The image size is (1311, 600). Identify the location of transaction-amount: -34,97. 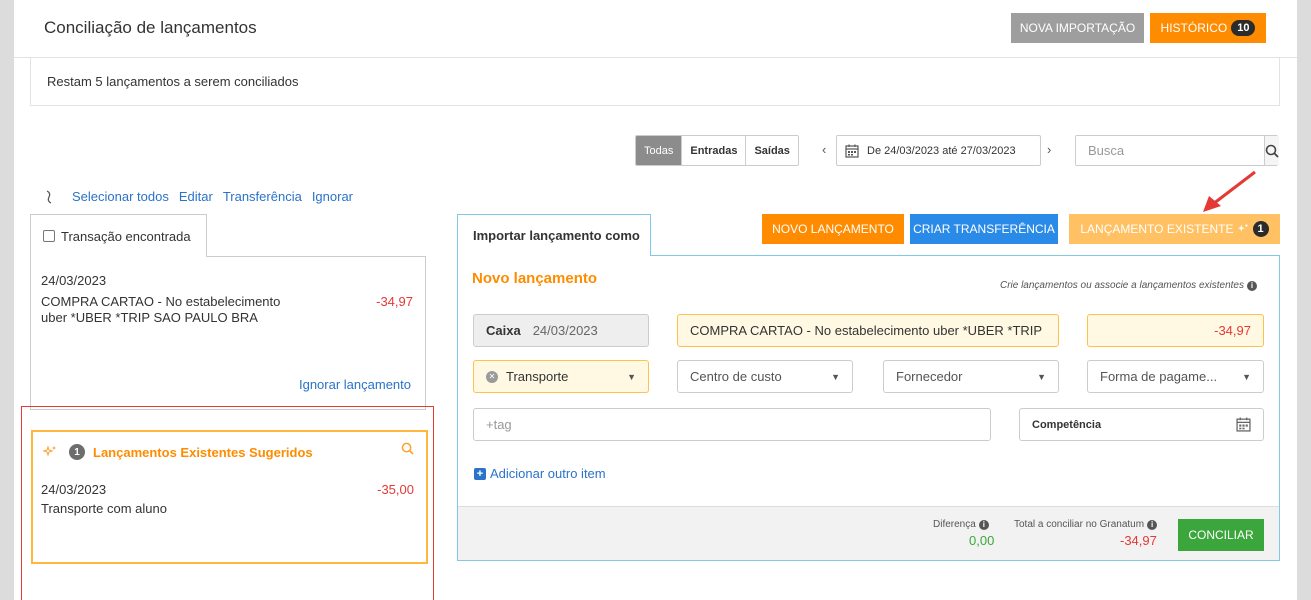
(394, 301).